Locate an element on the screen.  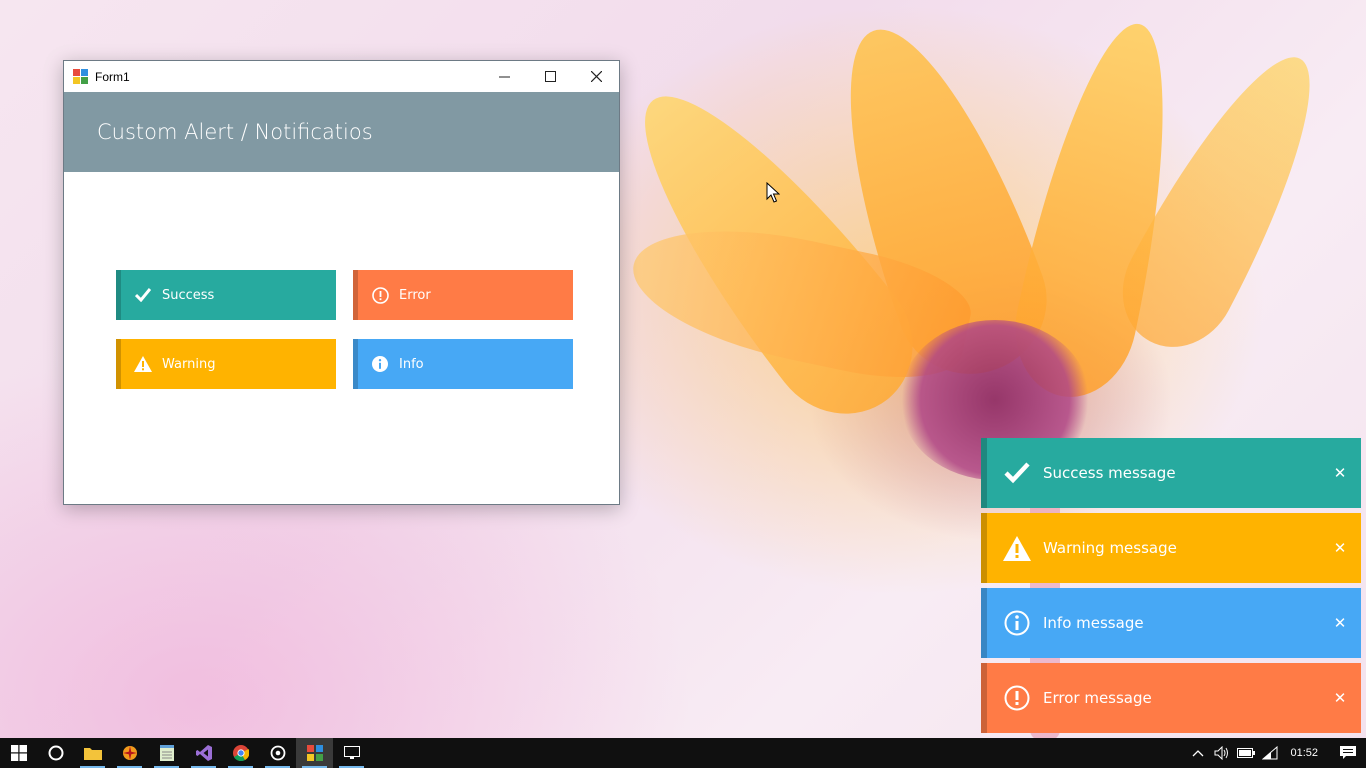
chrome-icon is located at coordinates (240, 753).